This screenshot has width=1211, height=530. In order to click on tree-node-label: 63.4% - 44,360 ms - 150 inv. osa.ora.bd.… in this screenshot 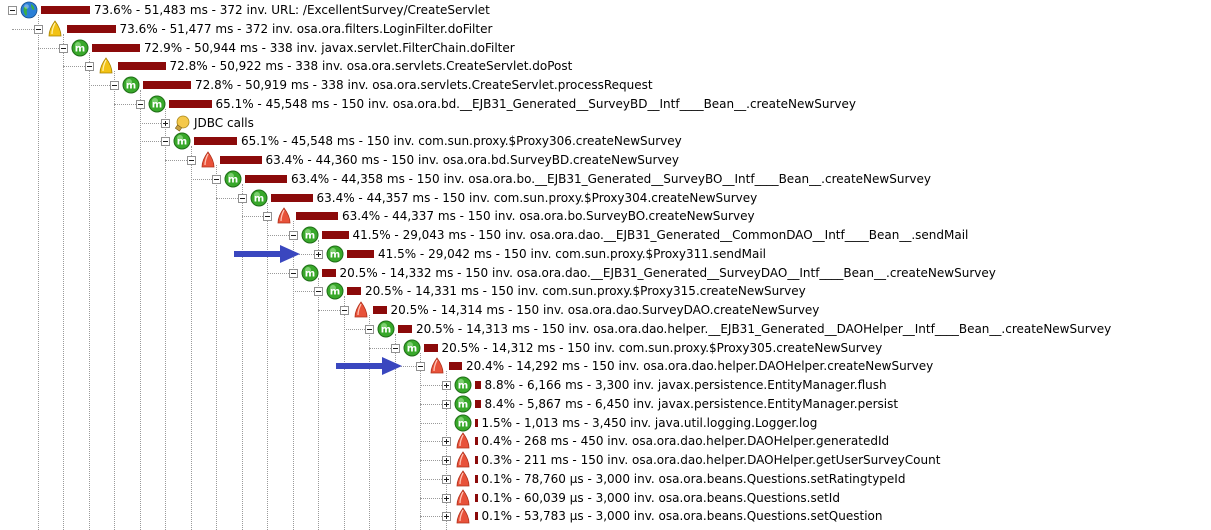, I will do `click(472, 160)`.